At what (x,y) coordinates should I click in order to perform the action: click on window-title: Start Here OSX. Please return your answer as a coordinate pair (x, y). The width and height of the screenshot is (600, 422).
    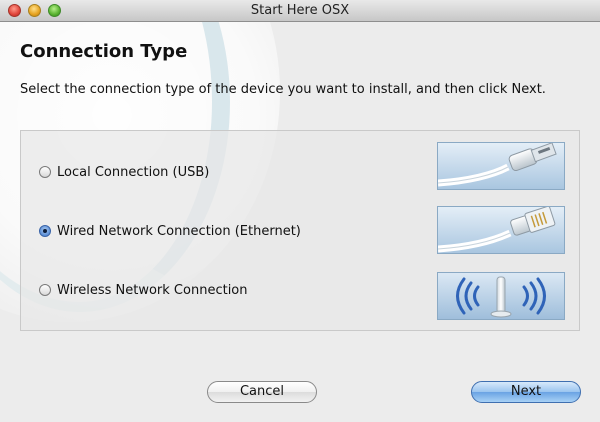
    Looking at the image, I should click on (300, 10).